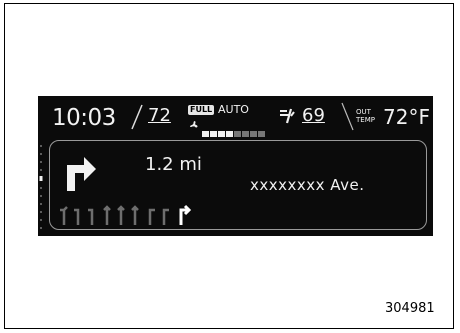 The height and width of the screenshot is (333, 460). What do you see at coordinates (194, 124) in the screenshot?
I see `fan-icon` at bounding box center [194, 124].